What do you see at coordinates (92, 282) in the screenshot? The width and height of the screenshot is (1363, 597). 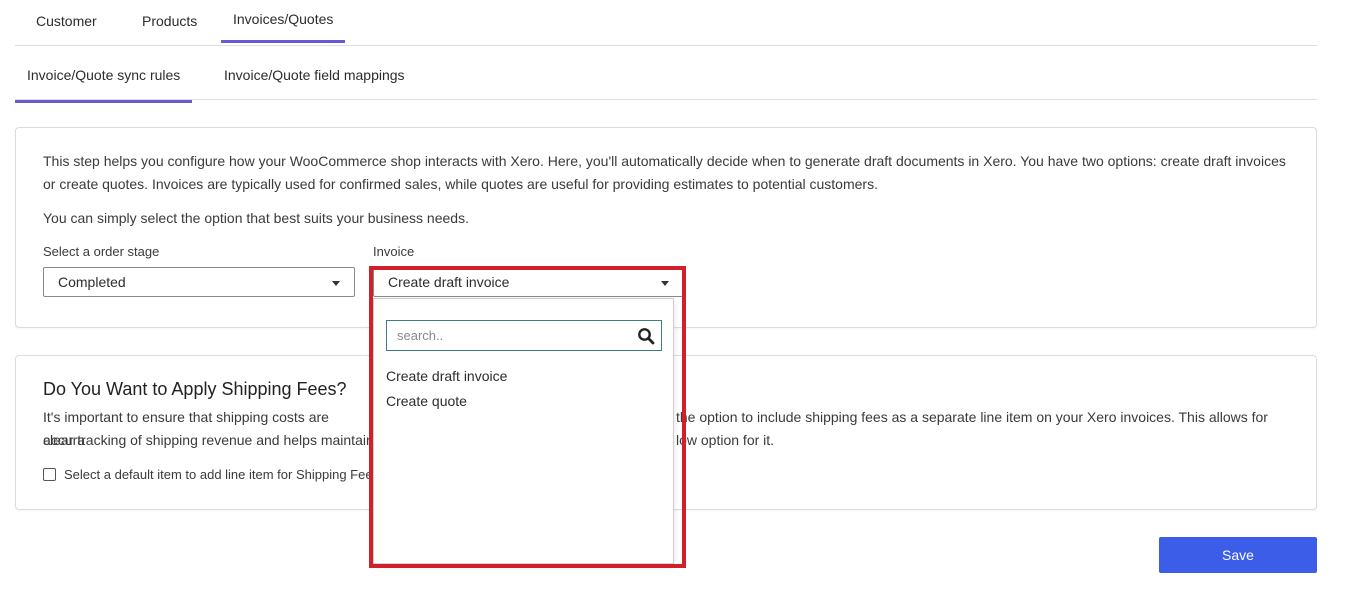 I see `order-stage-value: Completed` at bounding box center [92, 282].